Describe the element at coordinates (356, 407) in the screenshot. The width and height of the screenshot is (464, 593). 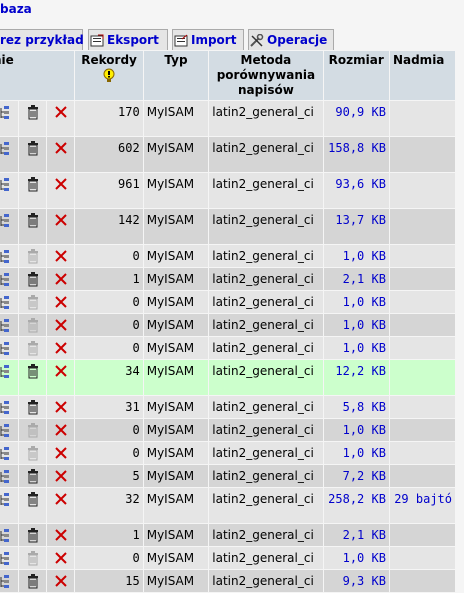
I see `size-cell: 5,8 KB` at that location.